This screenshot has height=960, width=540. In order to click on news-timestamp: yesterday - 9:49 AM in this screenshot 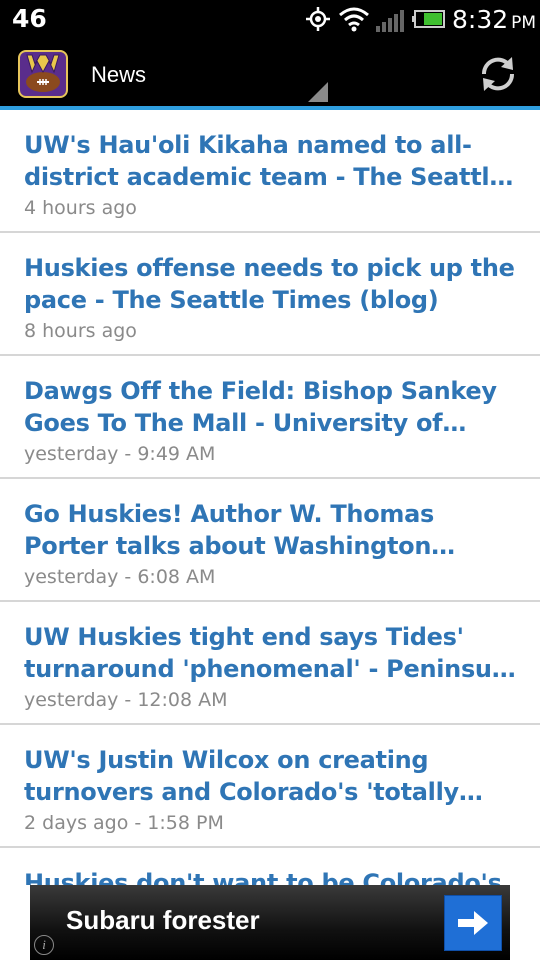, I will do `click(120, 454)`.